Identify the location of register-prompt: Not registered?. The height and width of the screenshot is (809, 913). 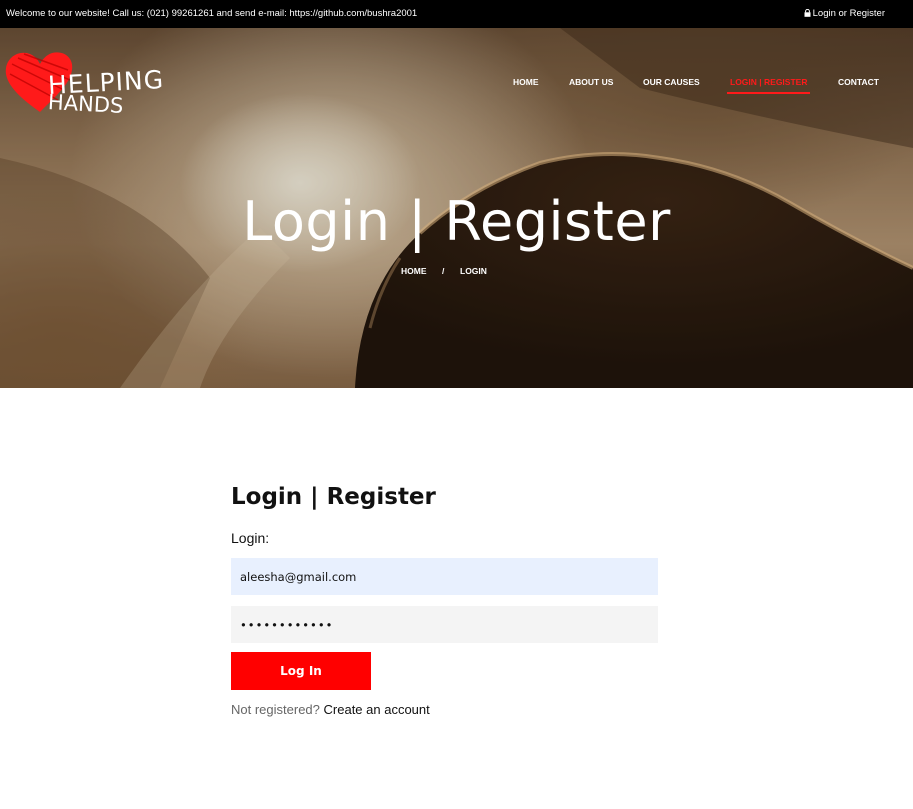
(275, 709).